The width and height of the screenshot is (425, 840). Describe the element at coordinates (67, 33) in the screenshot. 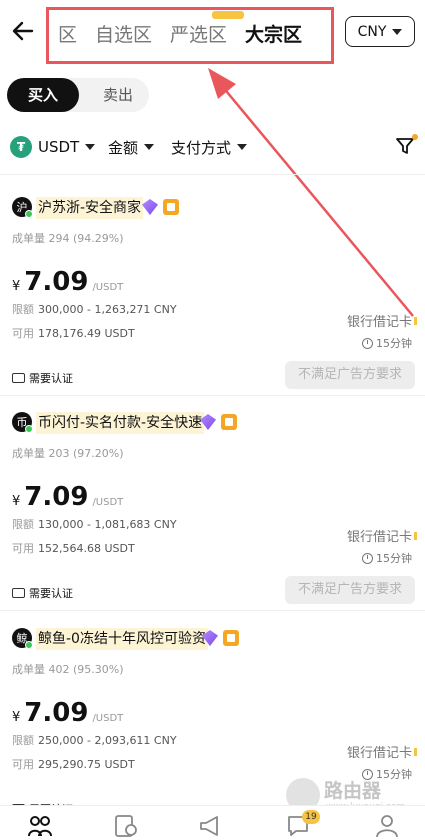

I see `tab-zone-partial: 区` at that location.